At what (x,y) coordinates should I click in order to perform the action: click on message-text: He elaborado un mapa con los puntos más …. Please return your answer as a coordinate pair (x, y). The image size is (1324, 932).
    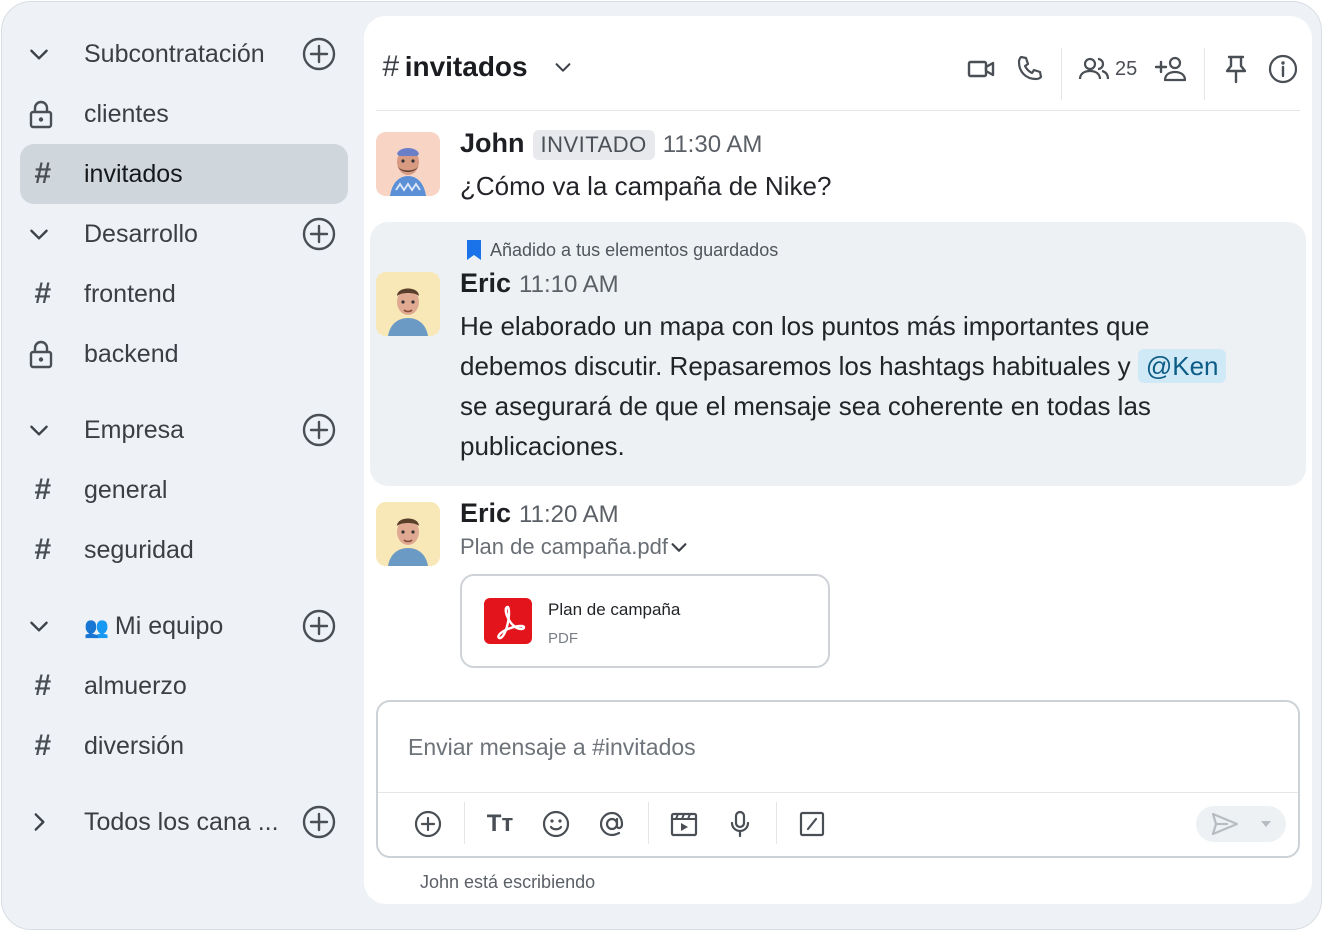
    Looking at the image, I should click on (880, 386).